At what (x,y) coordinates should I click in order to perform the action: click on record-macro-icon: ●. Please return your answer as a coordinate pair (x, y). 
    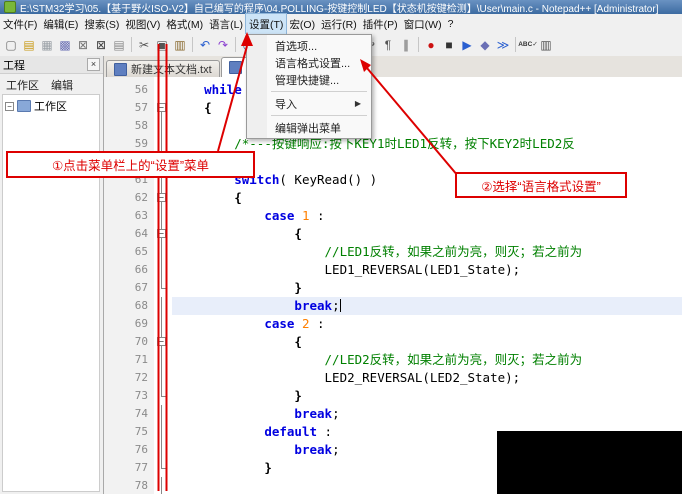
    Looking at the image, I should click on (431, 45).